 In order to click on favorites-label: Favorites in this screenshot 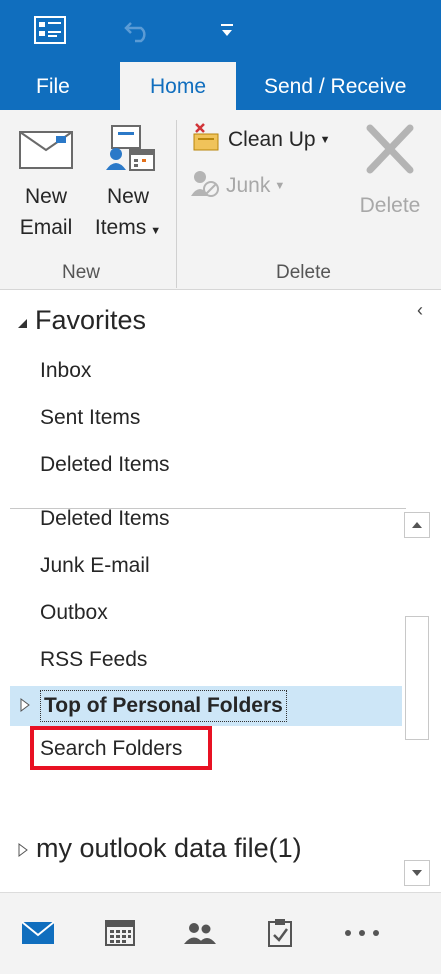, I will do `click(91, 319)`.